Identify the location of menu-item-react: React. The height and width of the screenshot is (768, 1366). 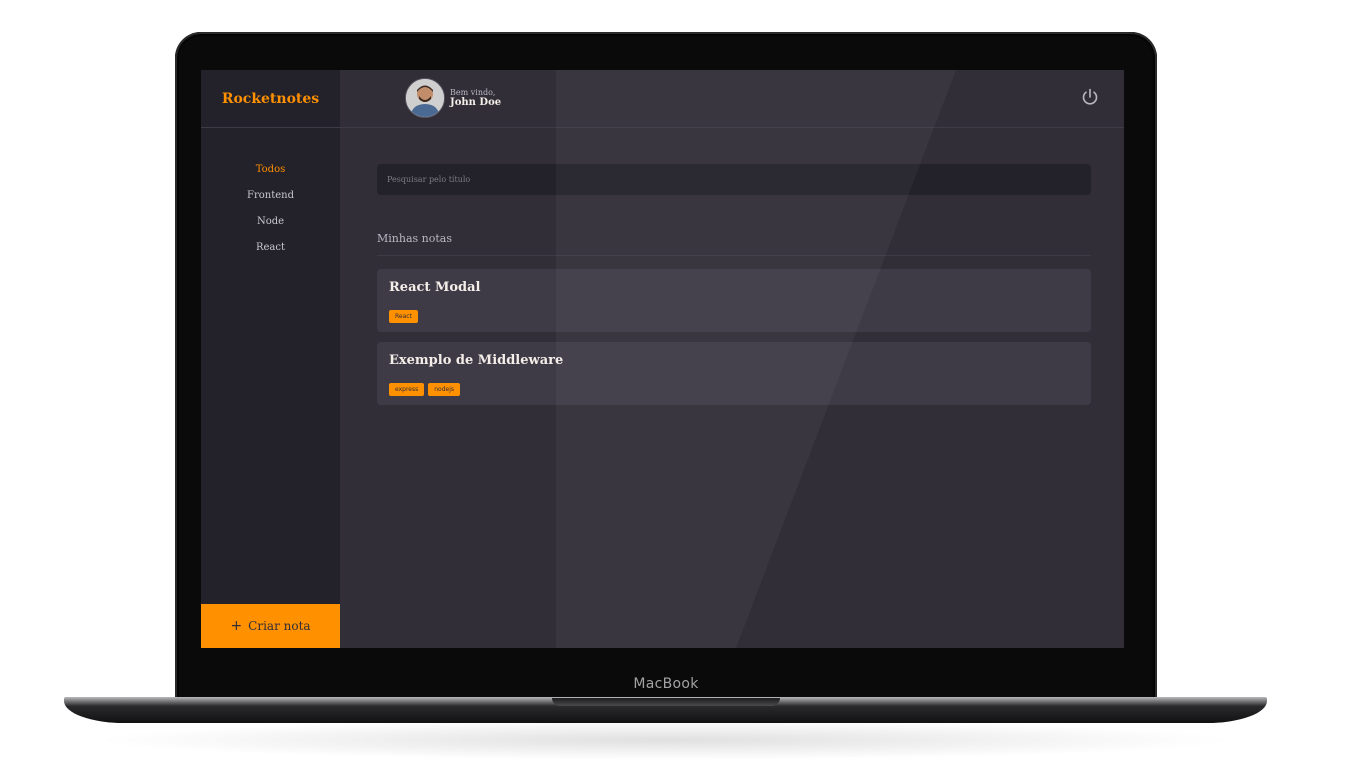
(270, 253).